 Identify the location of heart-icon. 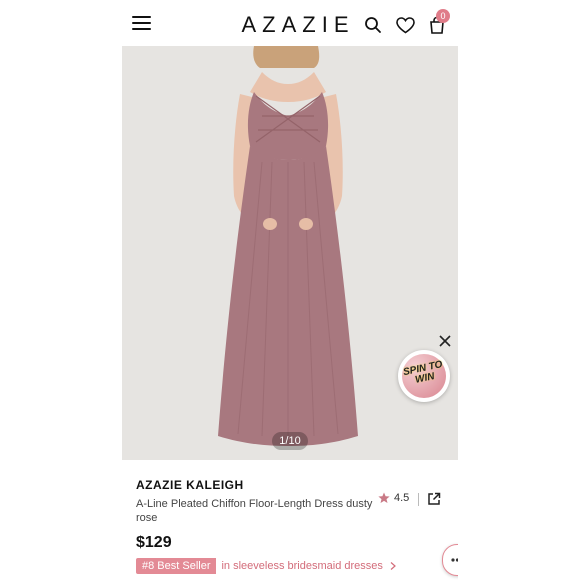
(405, 25).